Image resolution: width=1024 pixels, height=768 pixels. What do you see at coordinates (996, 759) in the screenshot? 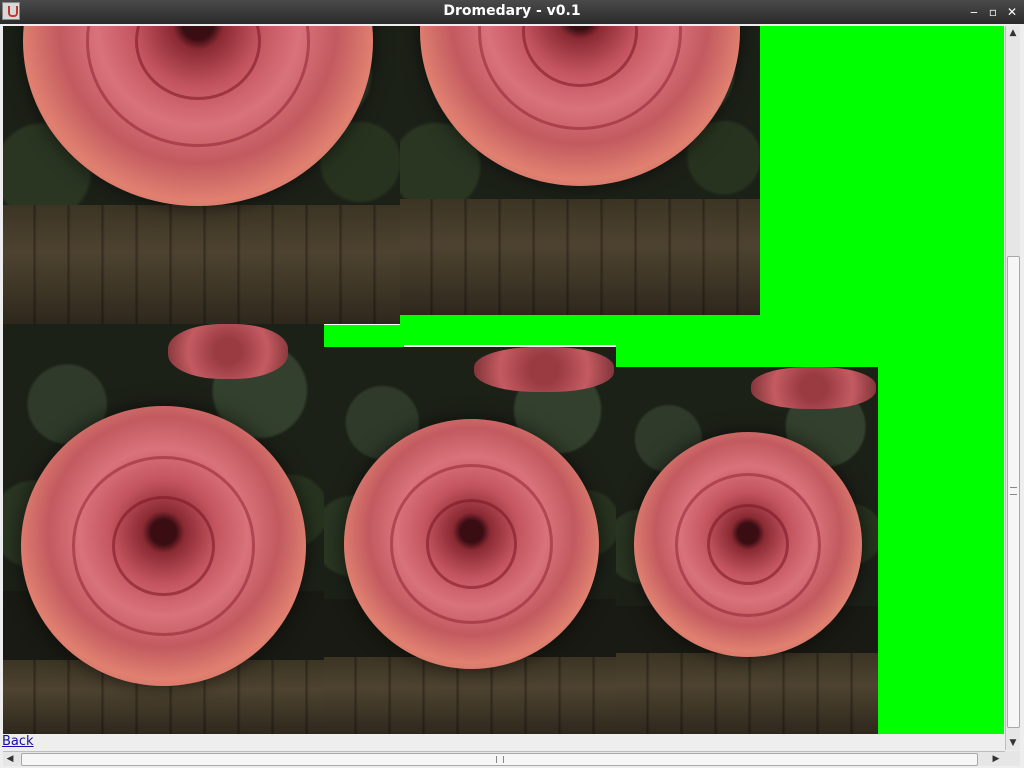
I see `scroll-right-icon: ▶` at bounding box center [996, 759].